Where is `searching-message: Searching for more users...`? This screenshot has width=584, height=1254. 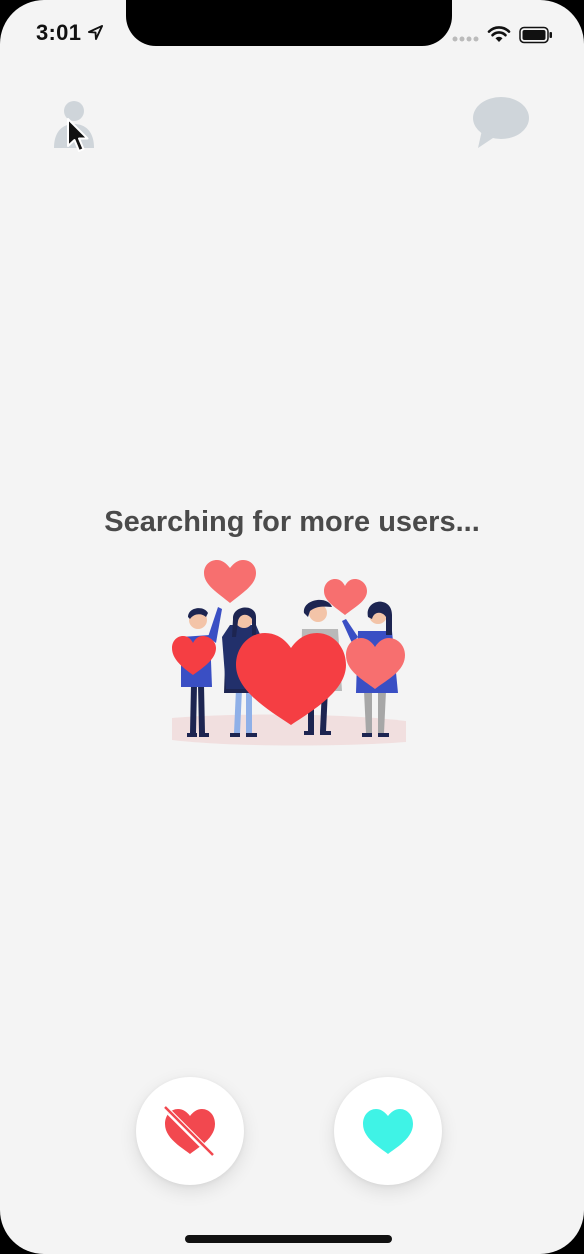 searching-message: Searching for more users... is located at coordinates (292, 522).